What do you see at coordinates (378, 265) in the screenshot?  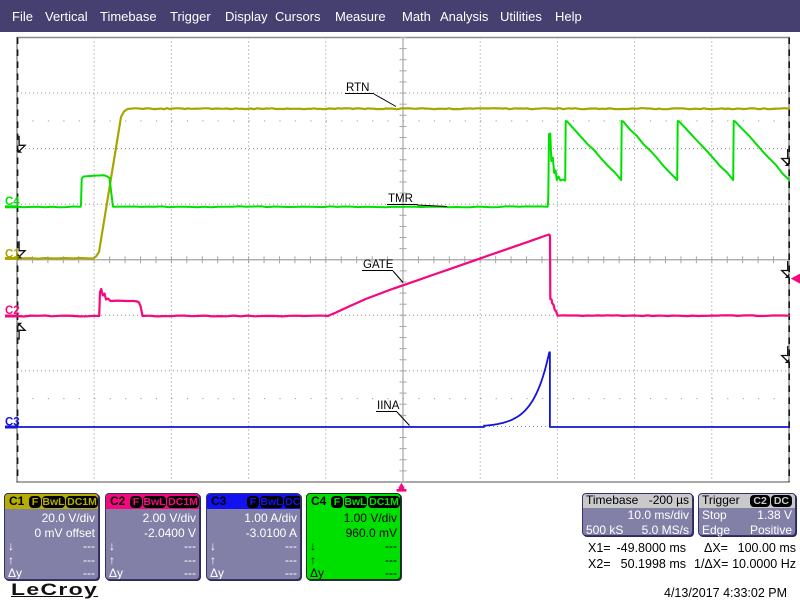 I see `svg-text: GATE` at bounding box center [378, 265].